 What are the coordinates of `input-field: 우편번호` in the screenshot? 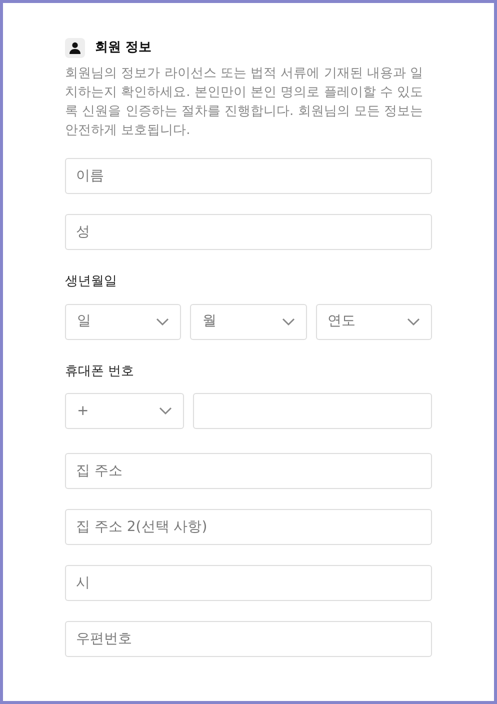 It's located at (248, 639).